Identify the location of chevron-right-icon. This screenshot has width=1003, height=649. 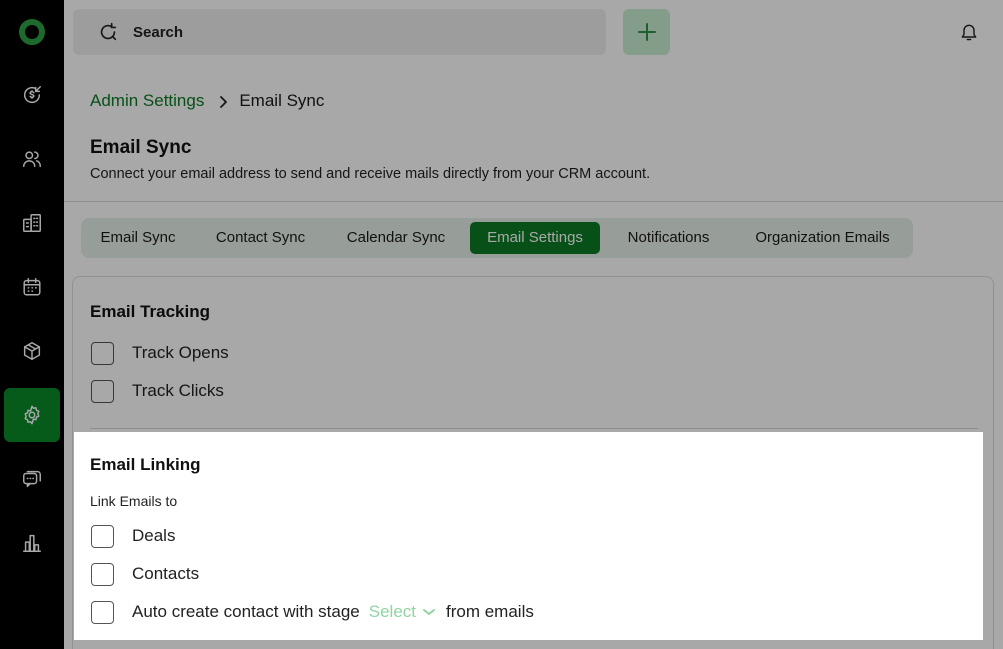
(223, 101).